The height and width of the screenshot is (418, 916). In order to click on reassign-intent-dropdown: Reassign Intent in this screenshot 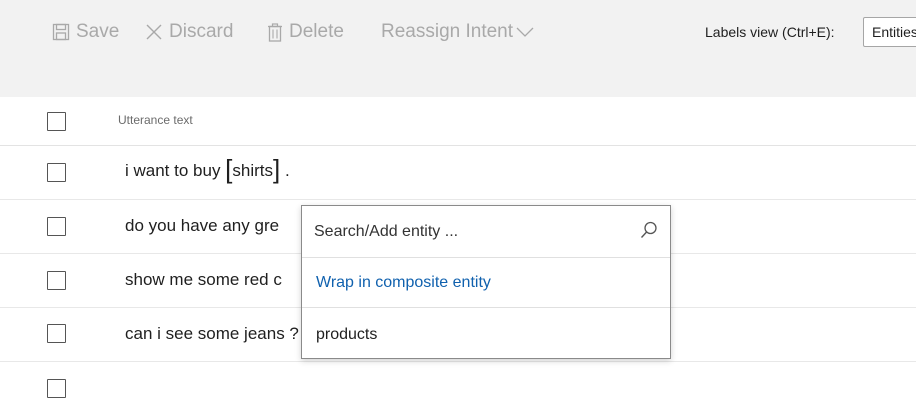, I will do `click(457, 32)`.